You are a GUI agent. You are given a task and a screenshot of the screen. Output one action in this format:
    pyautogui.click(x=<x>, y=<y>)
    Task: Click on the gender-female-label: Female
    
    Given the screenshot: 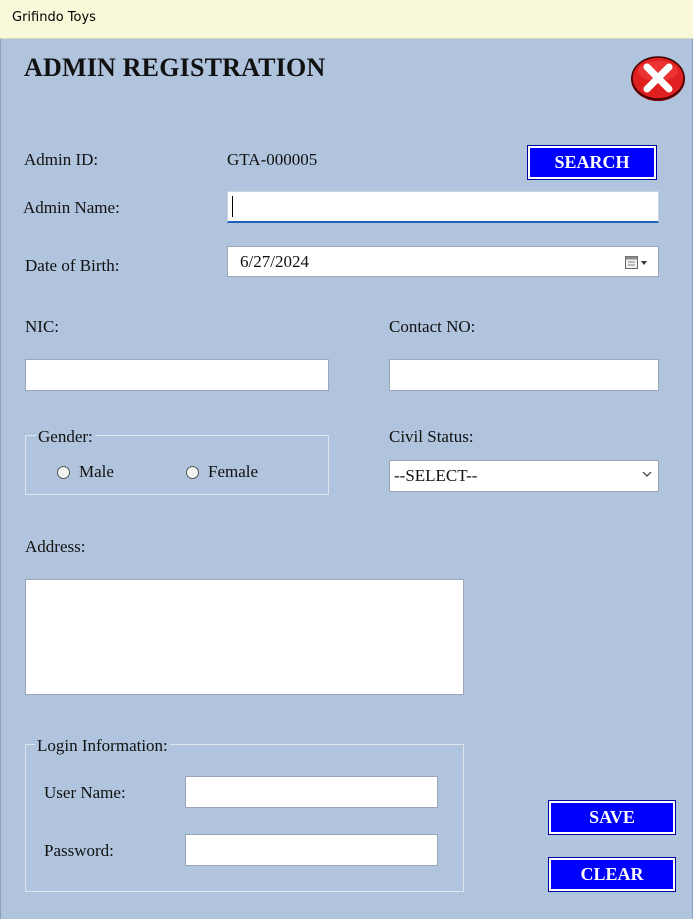 What is the action you would take?
    pyautogui.click(x=233, y=471)
    